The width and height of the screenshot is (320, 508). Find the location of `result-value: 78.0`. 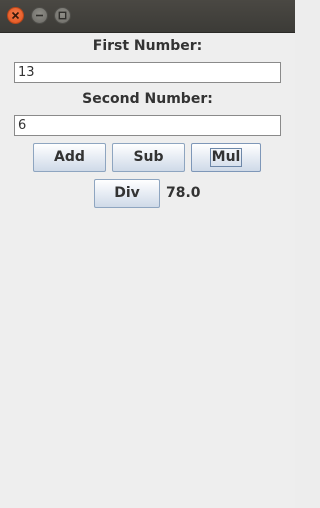

result-value: 78.0 is located at coordinates (183, 193).